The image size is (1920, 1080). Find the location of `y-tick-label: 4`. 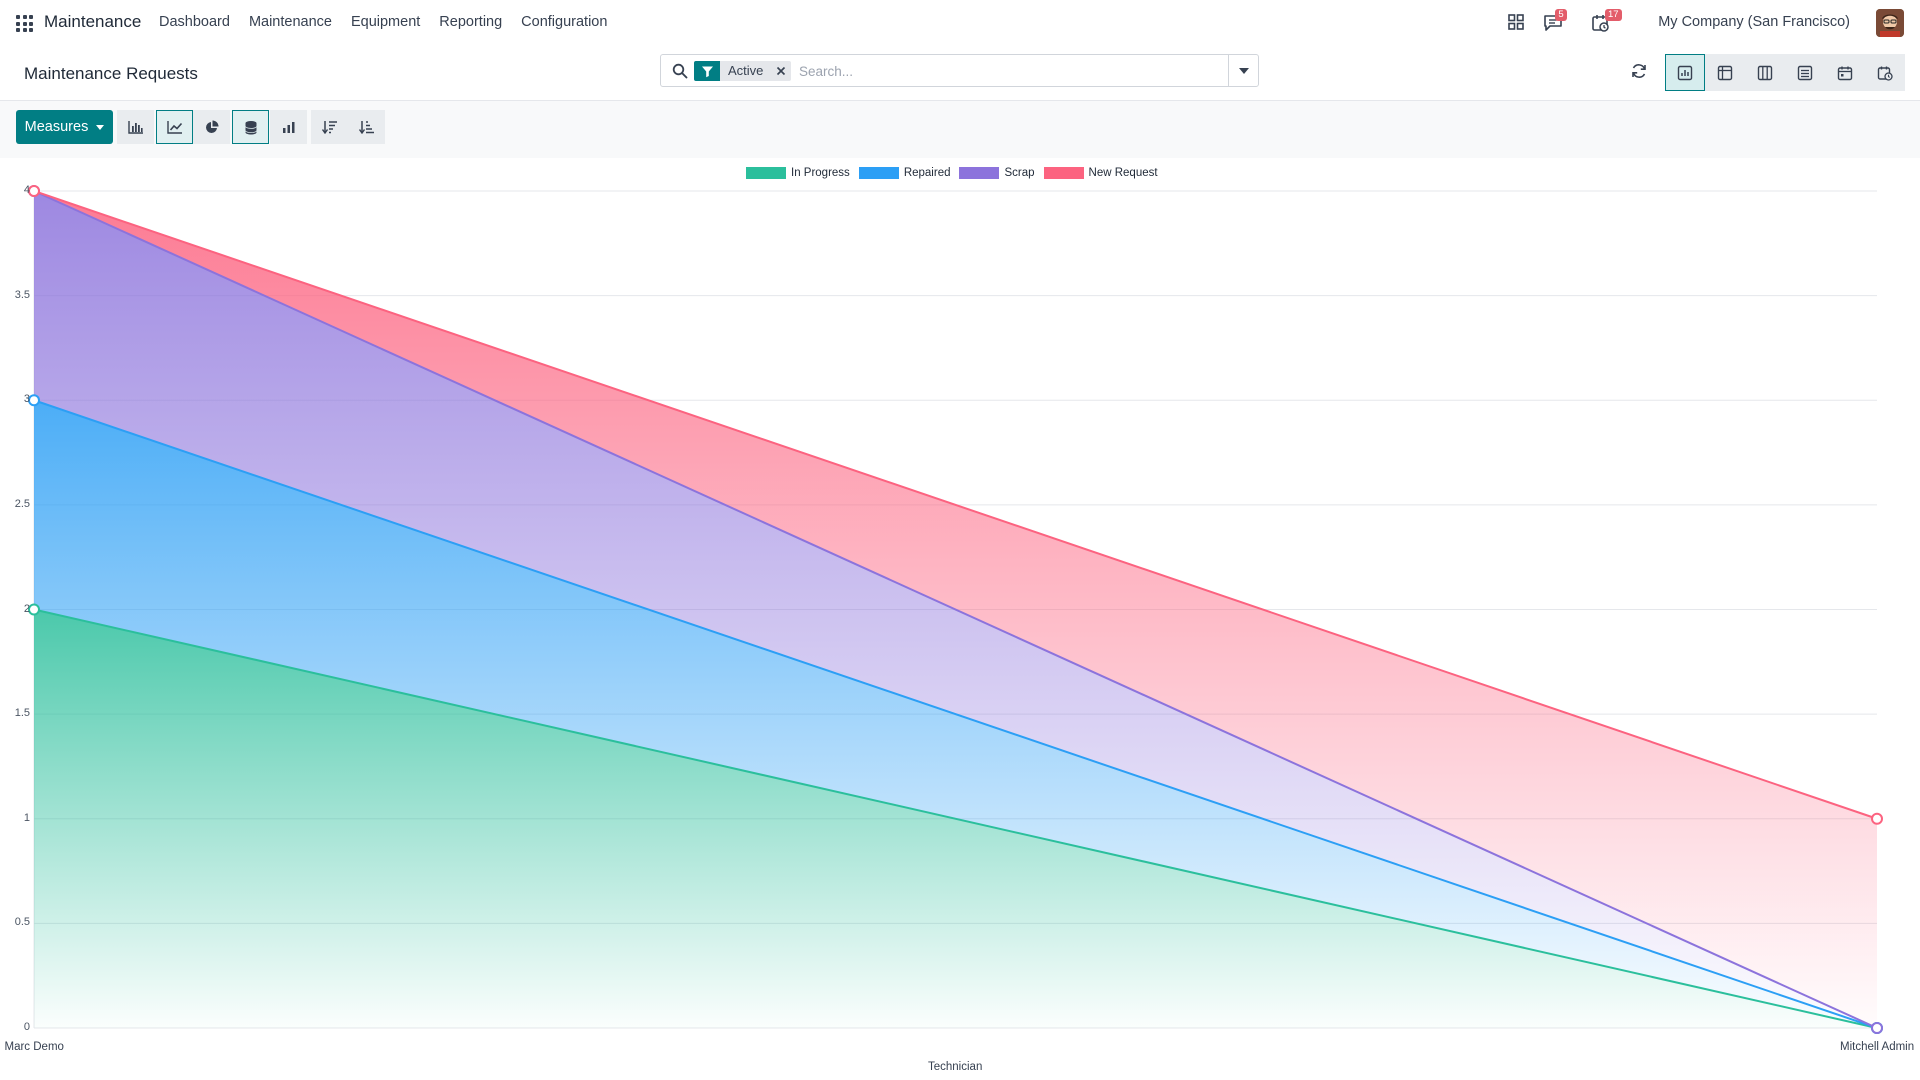

y-tick-label: 4 is located at coordinates (26, 190).